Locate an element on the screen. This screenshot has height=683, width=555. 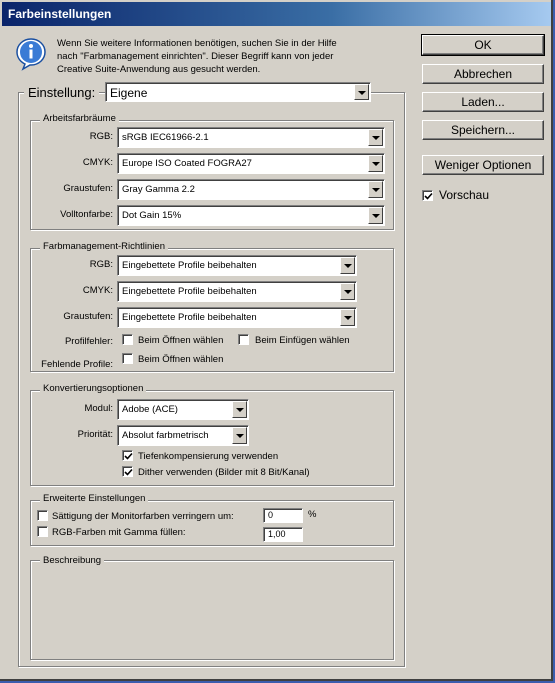
mismatch-paste-checkbox is located at coordinates (243, 339).